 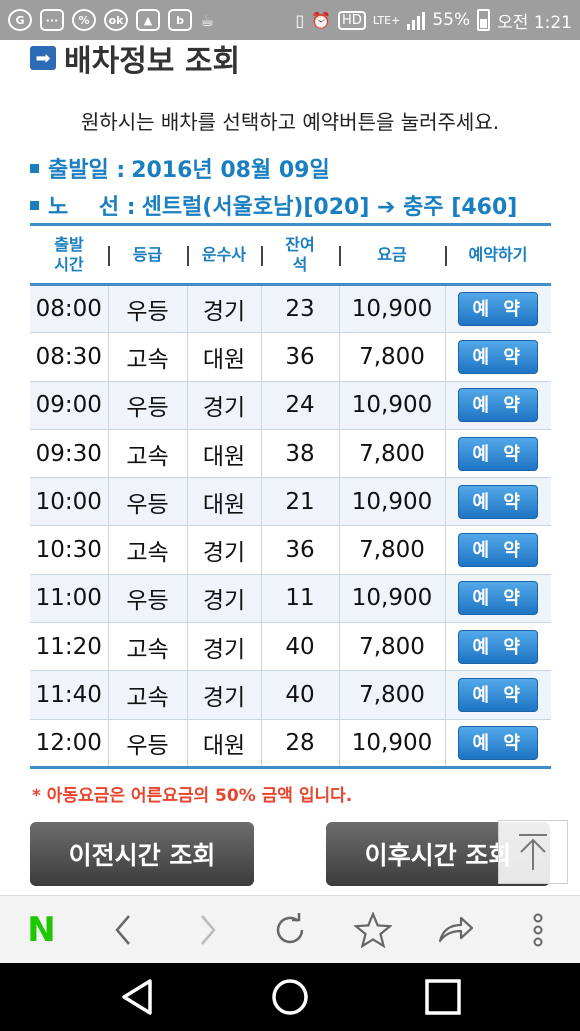 I want to click on system-home-button, so click(x=290, y=997).